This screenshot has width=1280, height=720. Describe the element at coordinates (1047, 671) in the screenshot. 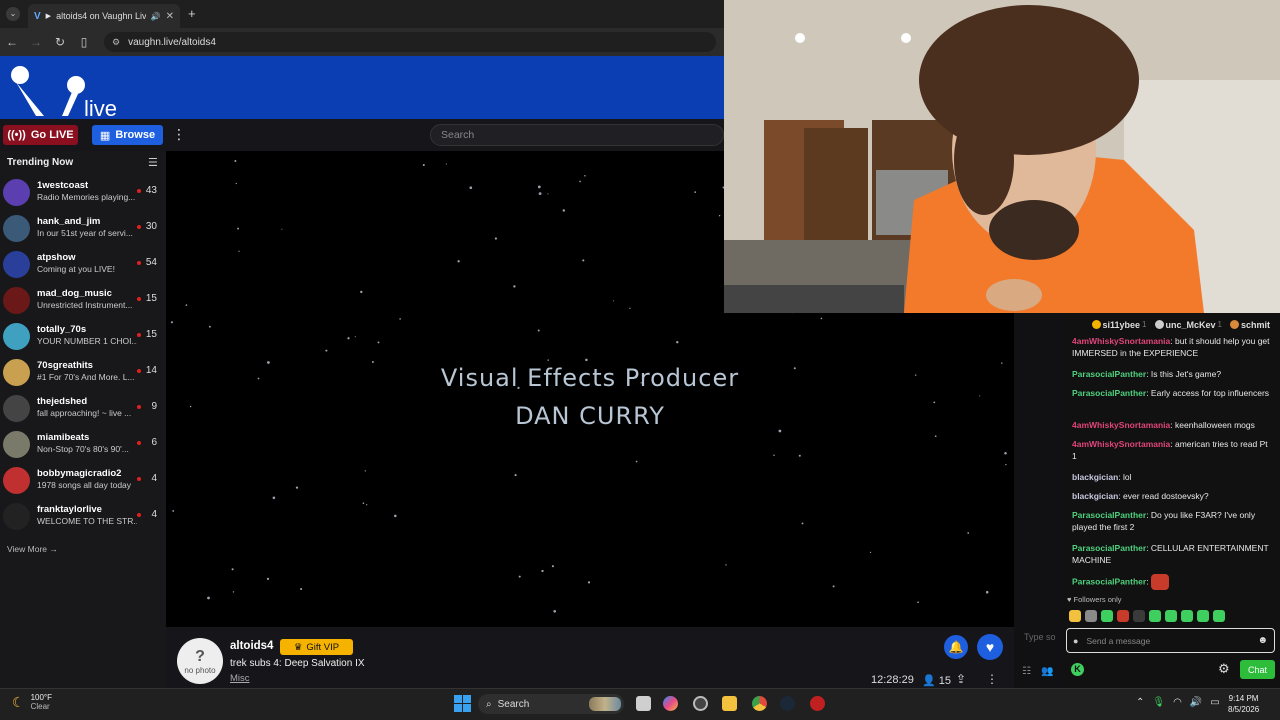

I see `chat-users-icon: 👥` at that location.